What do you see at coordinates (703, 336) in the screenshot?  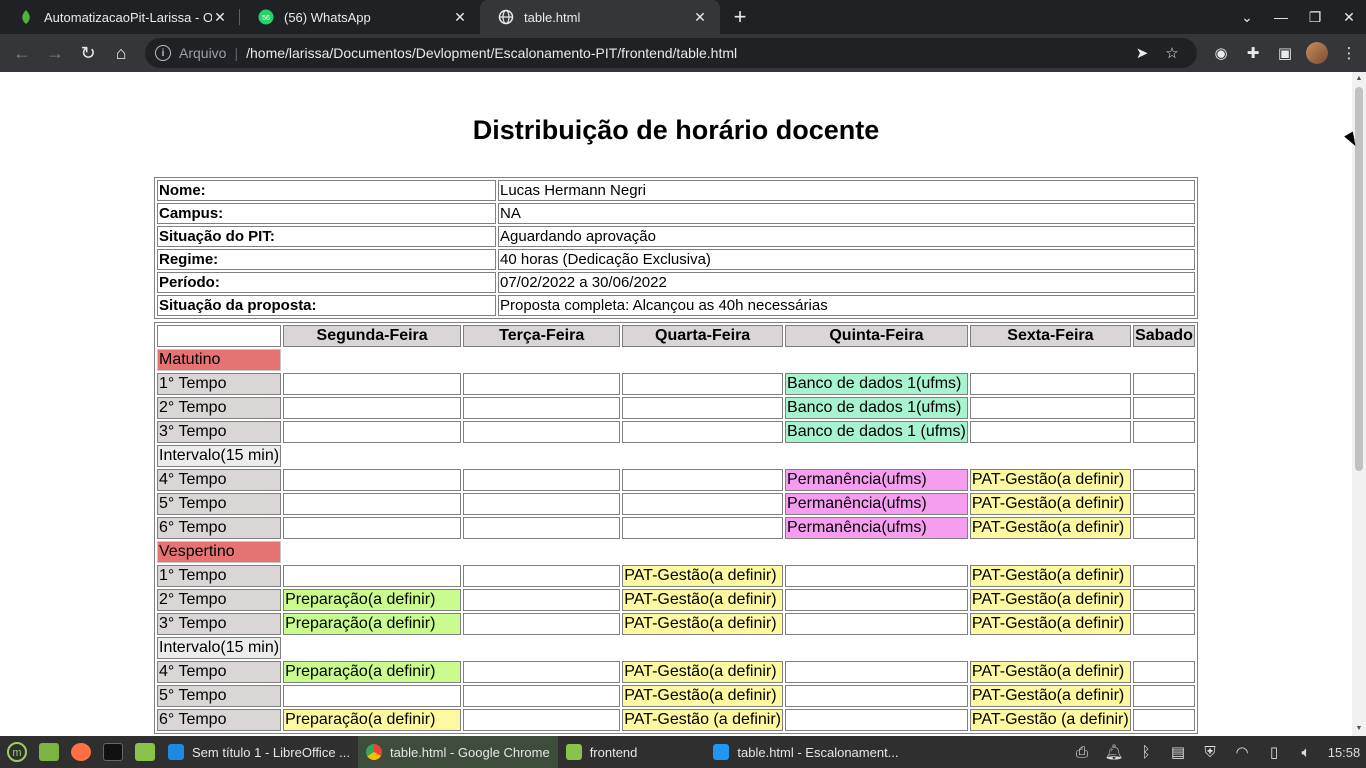 I see `day-header: Quarta-Feira` at bounding box center [703, 336].